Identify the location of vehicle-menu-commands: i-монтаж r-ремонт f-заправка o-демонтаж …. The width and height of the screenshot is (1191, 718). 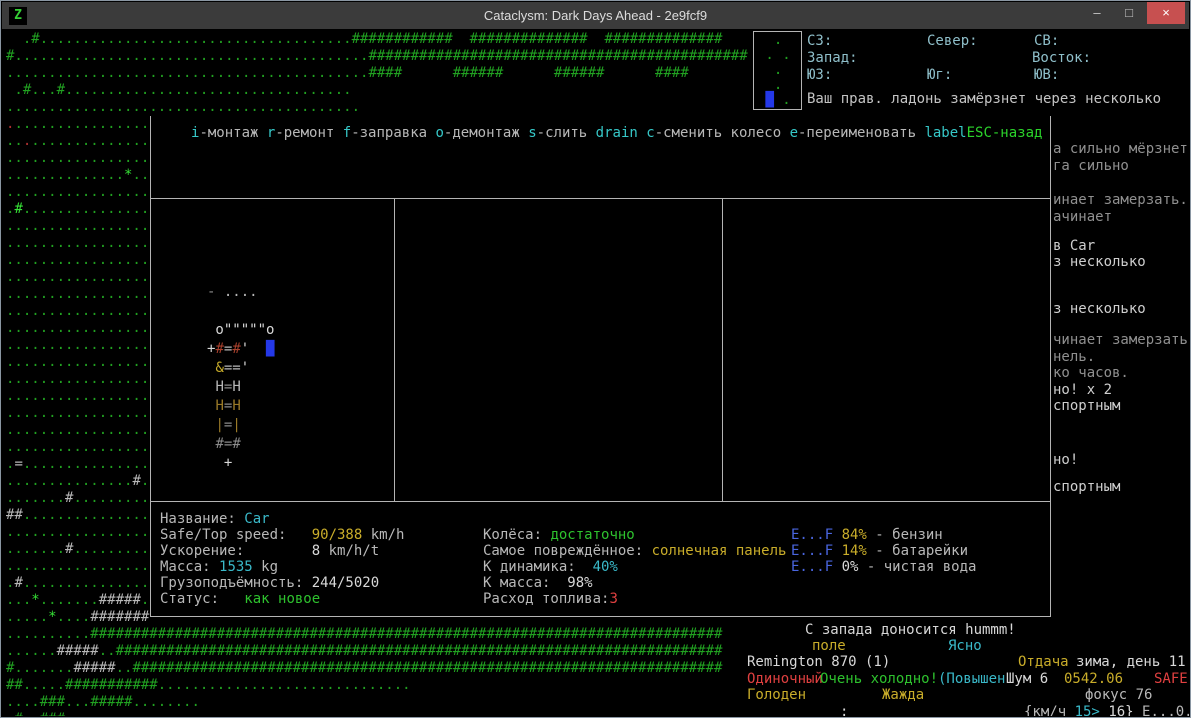
(579, 133).